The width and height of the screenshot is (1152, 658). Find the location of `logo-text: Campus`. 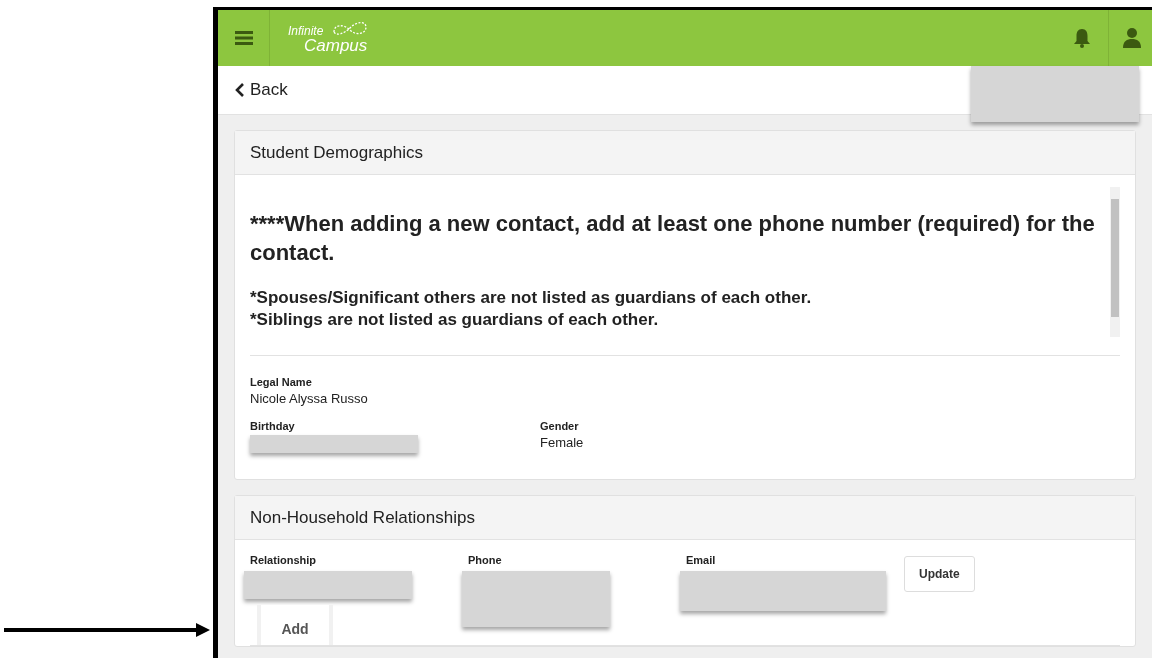

logo-text: Campus is located at coordinates (336, 46).